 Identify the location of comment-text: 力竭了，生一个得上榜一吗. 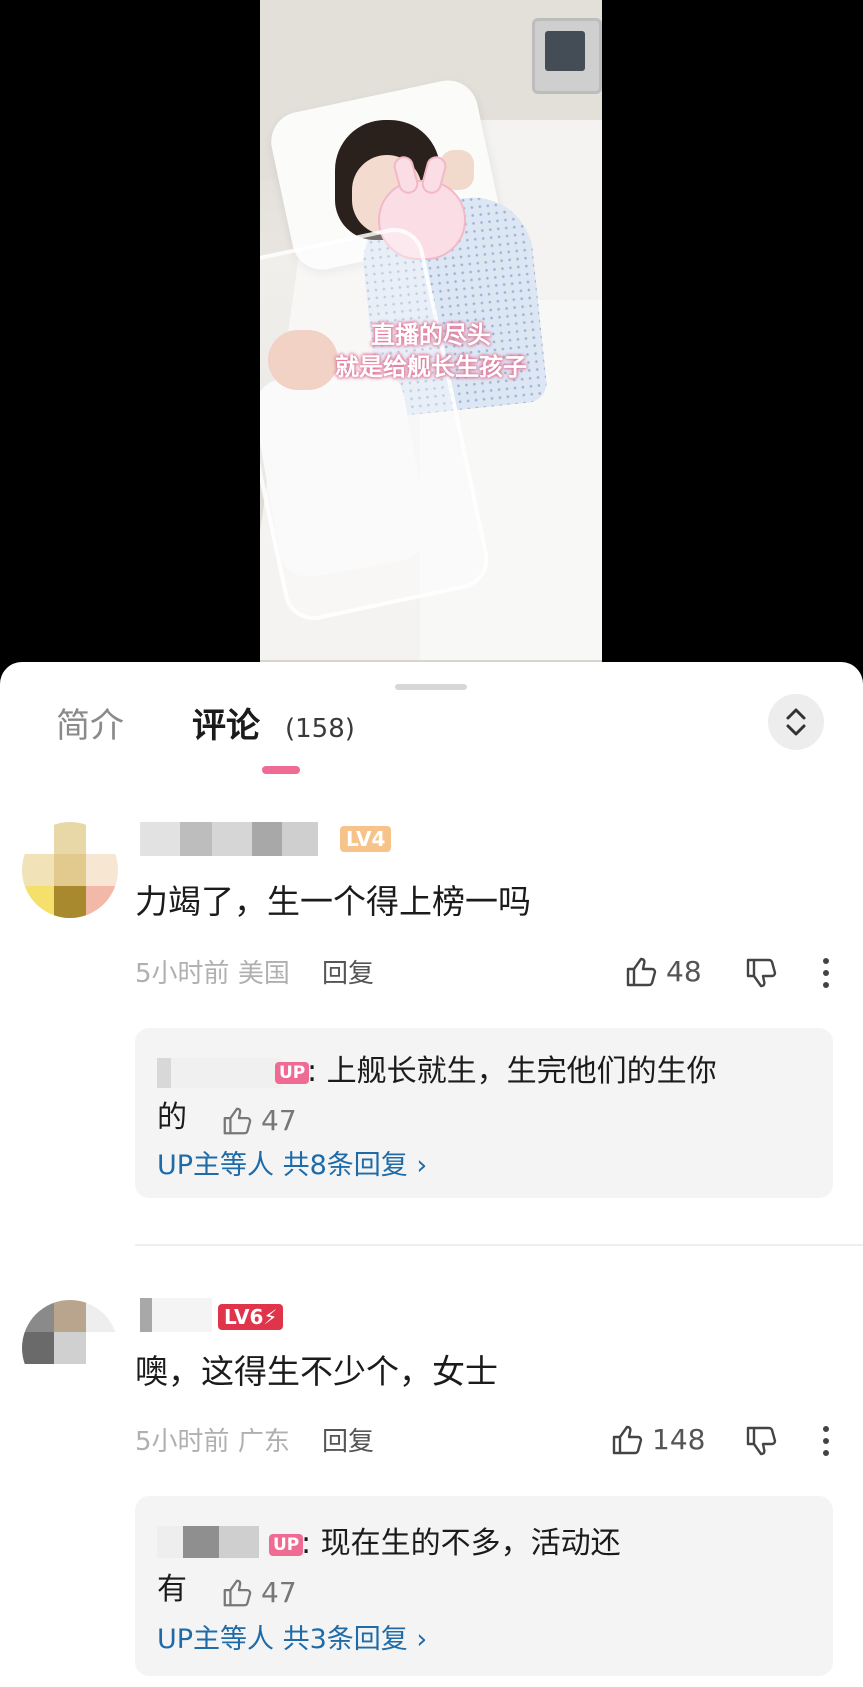
(333, 902).